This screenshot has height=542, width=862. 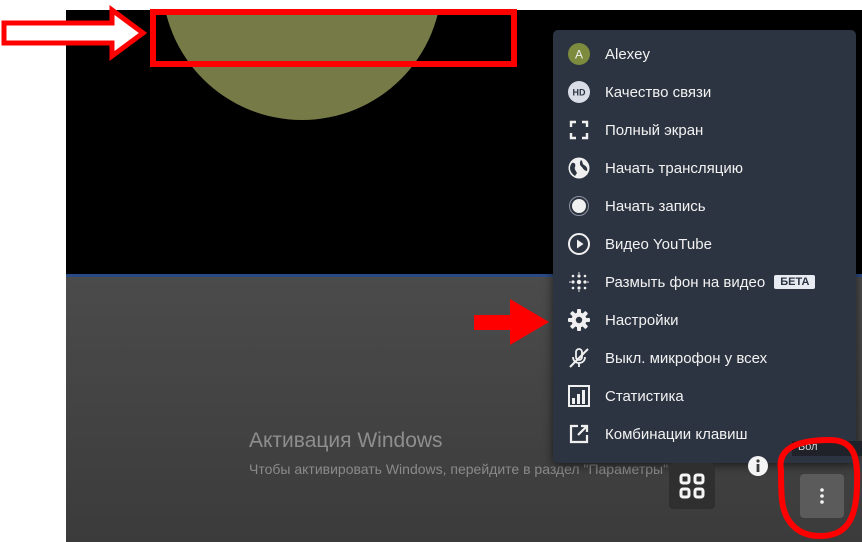 I want to click on external-link-icon, so click(x=579, y=434).